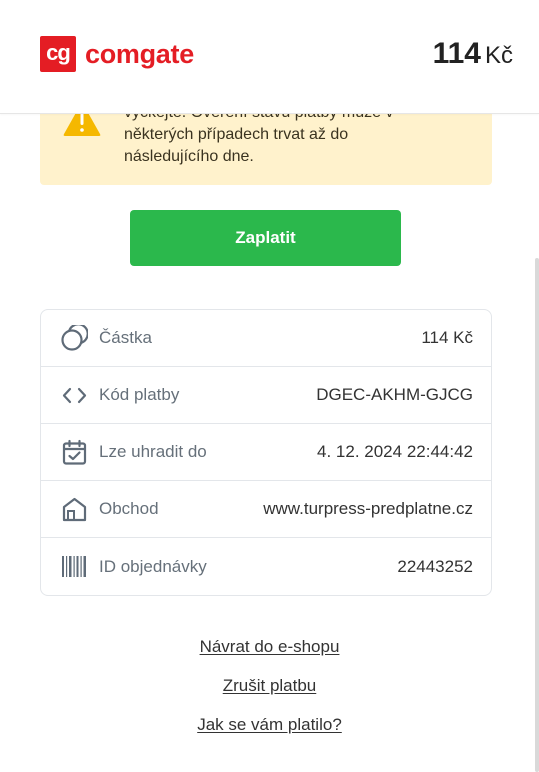 The height and width of the screenshot is (772, 539). I want to click on detail-label: Částka, so click(125, 337).